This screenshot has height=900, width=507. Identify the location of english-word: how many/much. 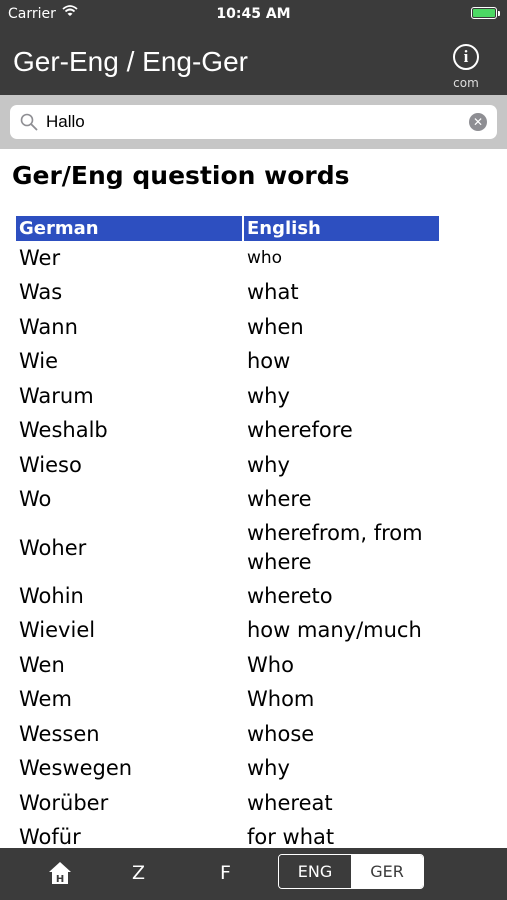
(334, 630).